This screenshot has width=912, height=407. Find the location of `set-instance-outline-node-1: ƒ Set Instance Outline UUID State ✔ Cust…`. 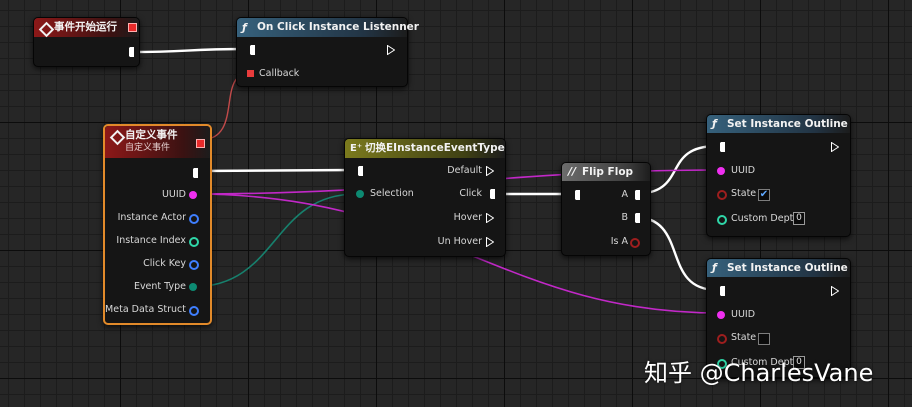

set-instance-outline-node-1: ƒ Set Instance Outline UUID State ✔ Cust… is located at coordinates (778, 175).